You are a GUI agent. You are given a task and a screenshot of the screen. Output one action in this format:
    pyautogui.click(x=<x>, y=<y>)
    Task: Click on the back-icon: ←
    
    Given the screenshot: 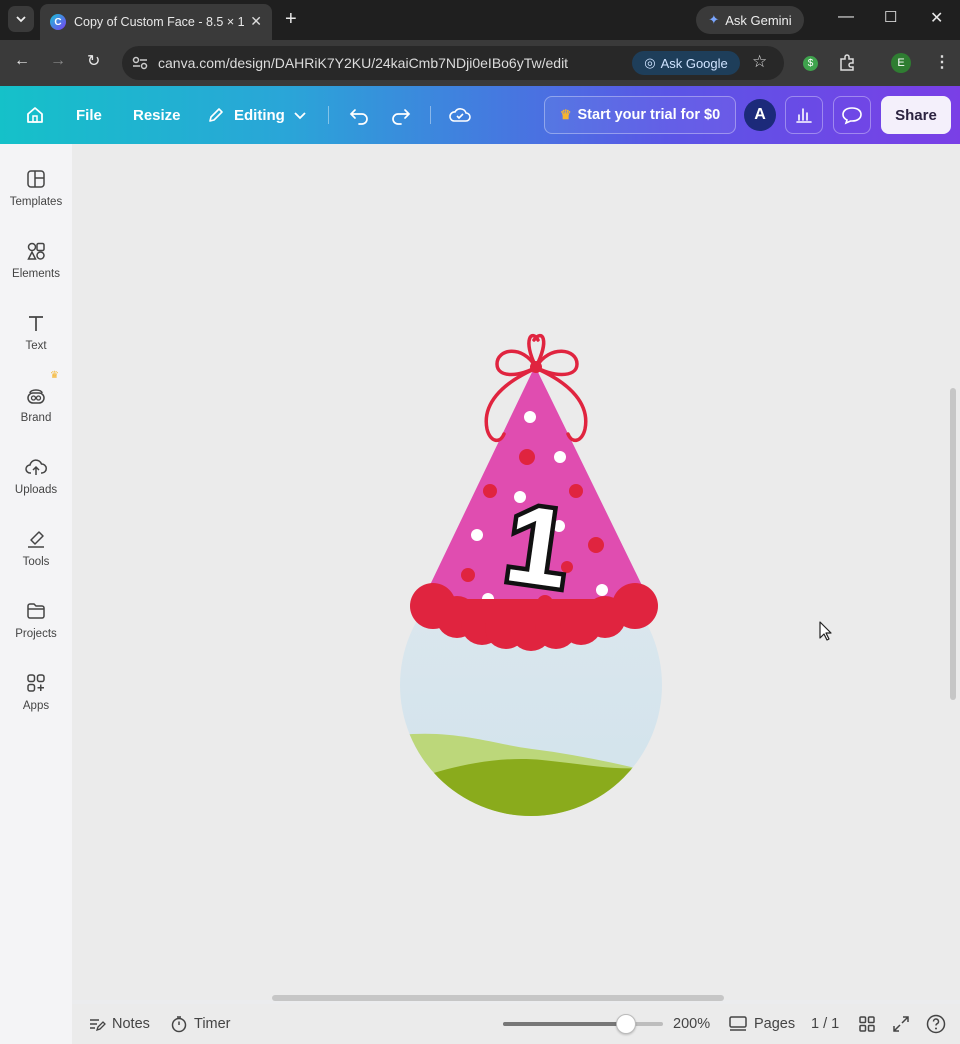 What is the action you would take?
    pyautogui.click(x=22, y=61)
    